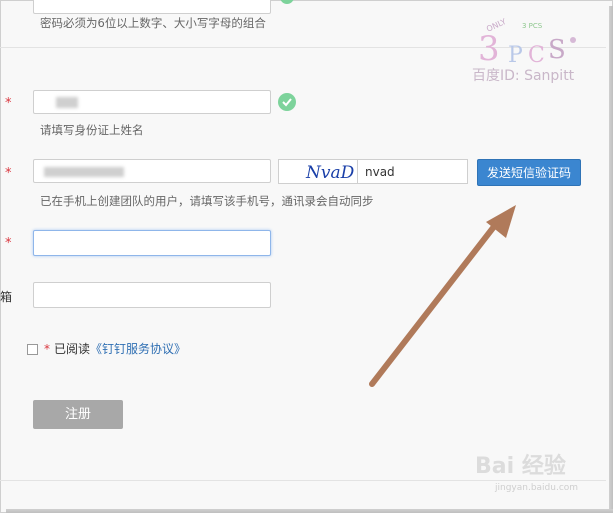 The height and width of the screenshot is (513, 613). What do you see at coordinates (520, 466) in the screenshot?
I see `baidu-watermark: Bai 经验` at bounding box center [520, 466].